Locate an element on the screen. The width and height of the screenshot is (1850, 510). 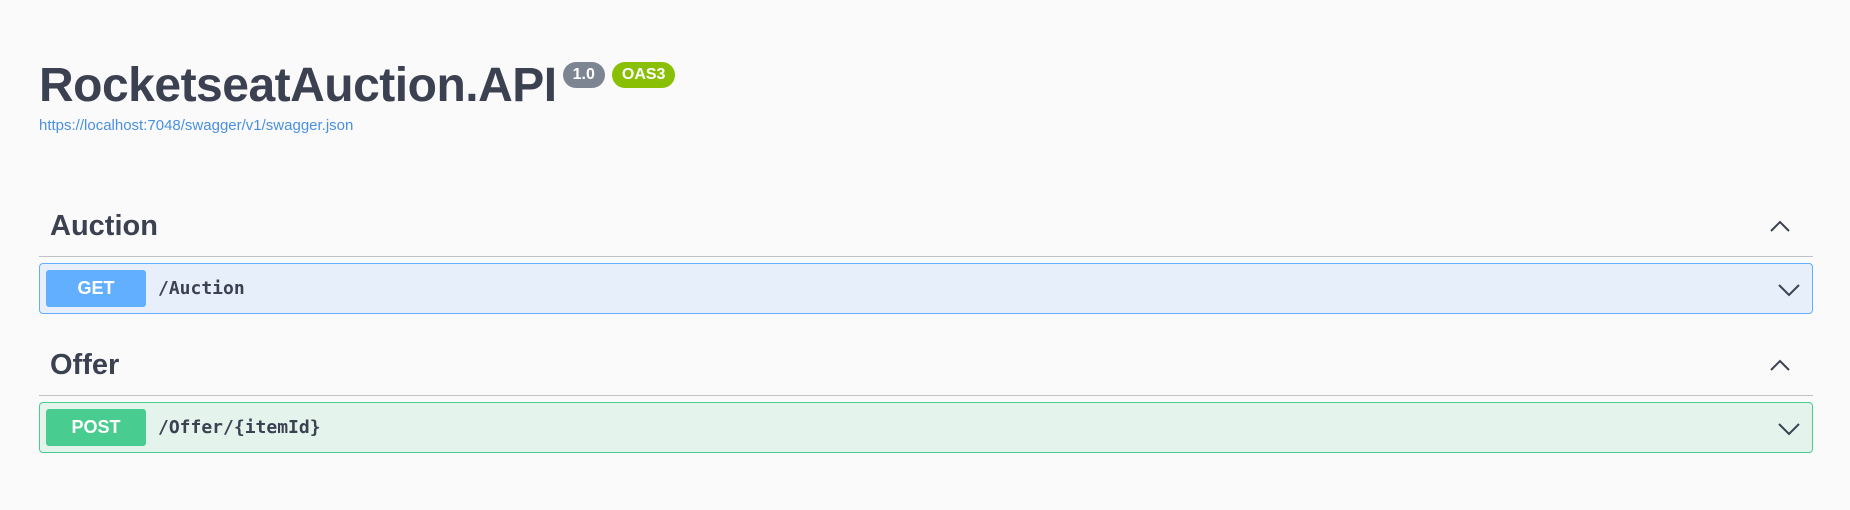
endpoint-path: /Offer/{itemId} is located at coordinates (239, 427).